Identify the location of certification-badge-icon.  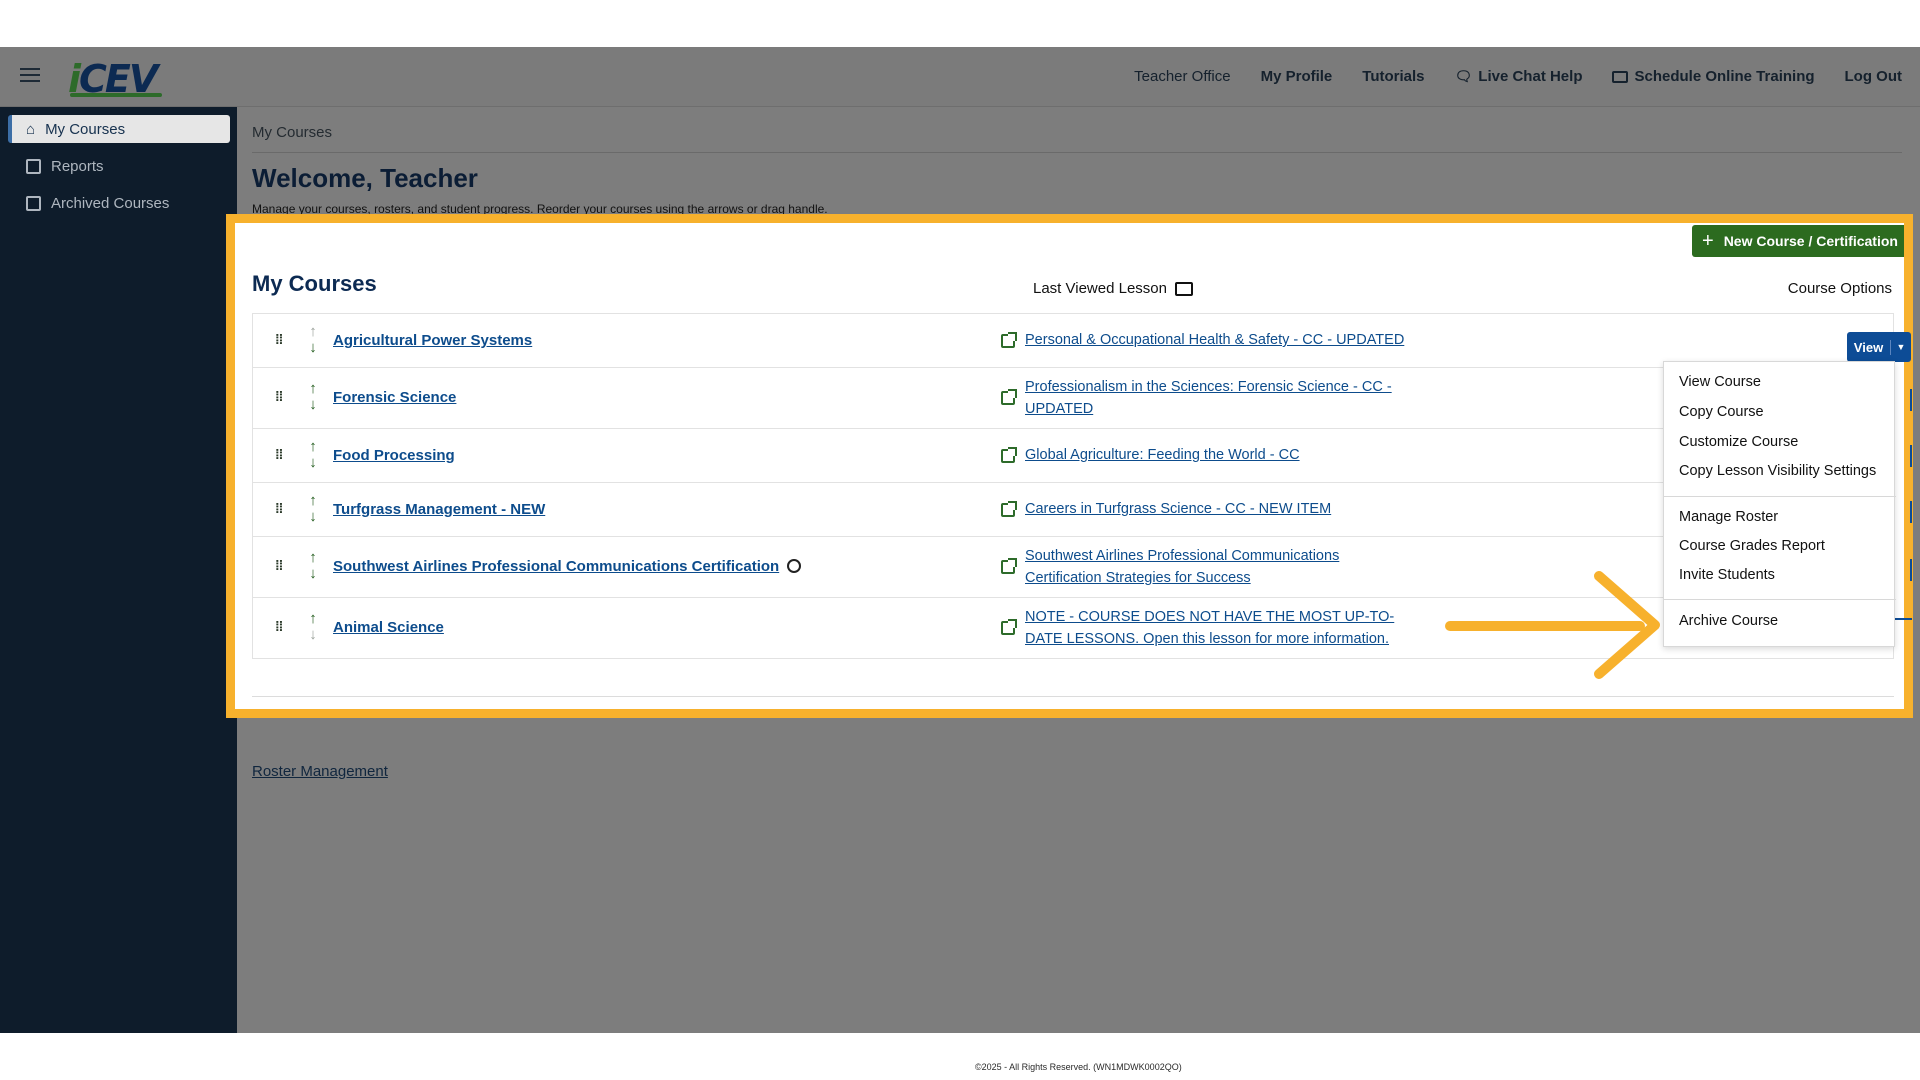
(794, 566).